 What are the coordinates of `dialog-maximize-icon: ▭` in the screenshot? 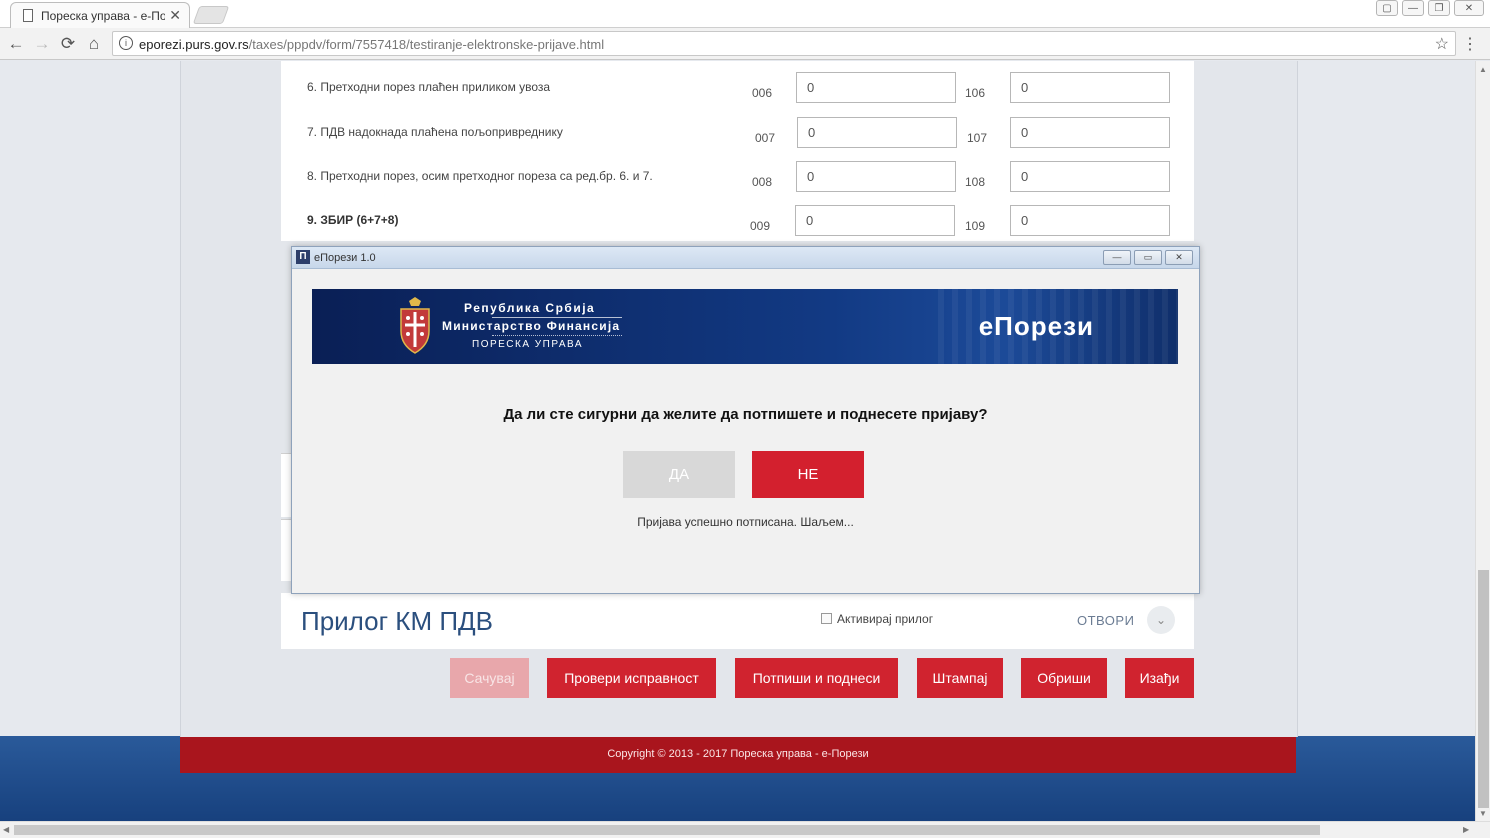 It's located at (1148, 257).